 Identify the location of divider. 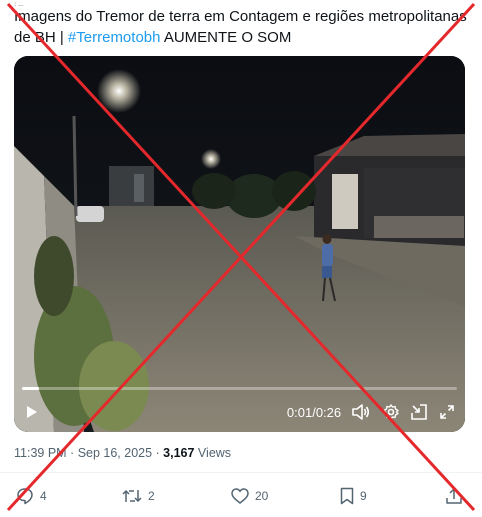
(241, 472).